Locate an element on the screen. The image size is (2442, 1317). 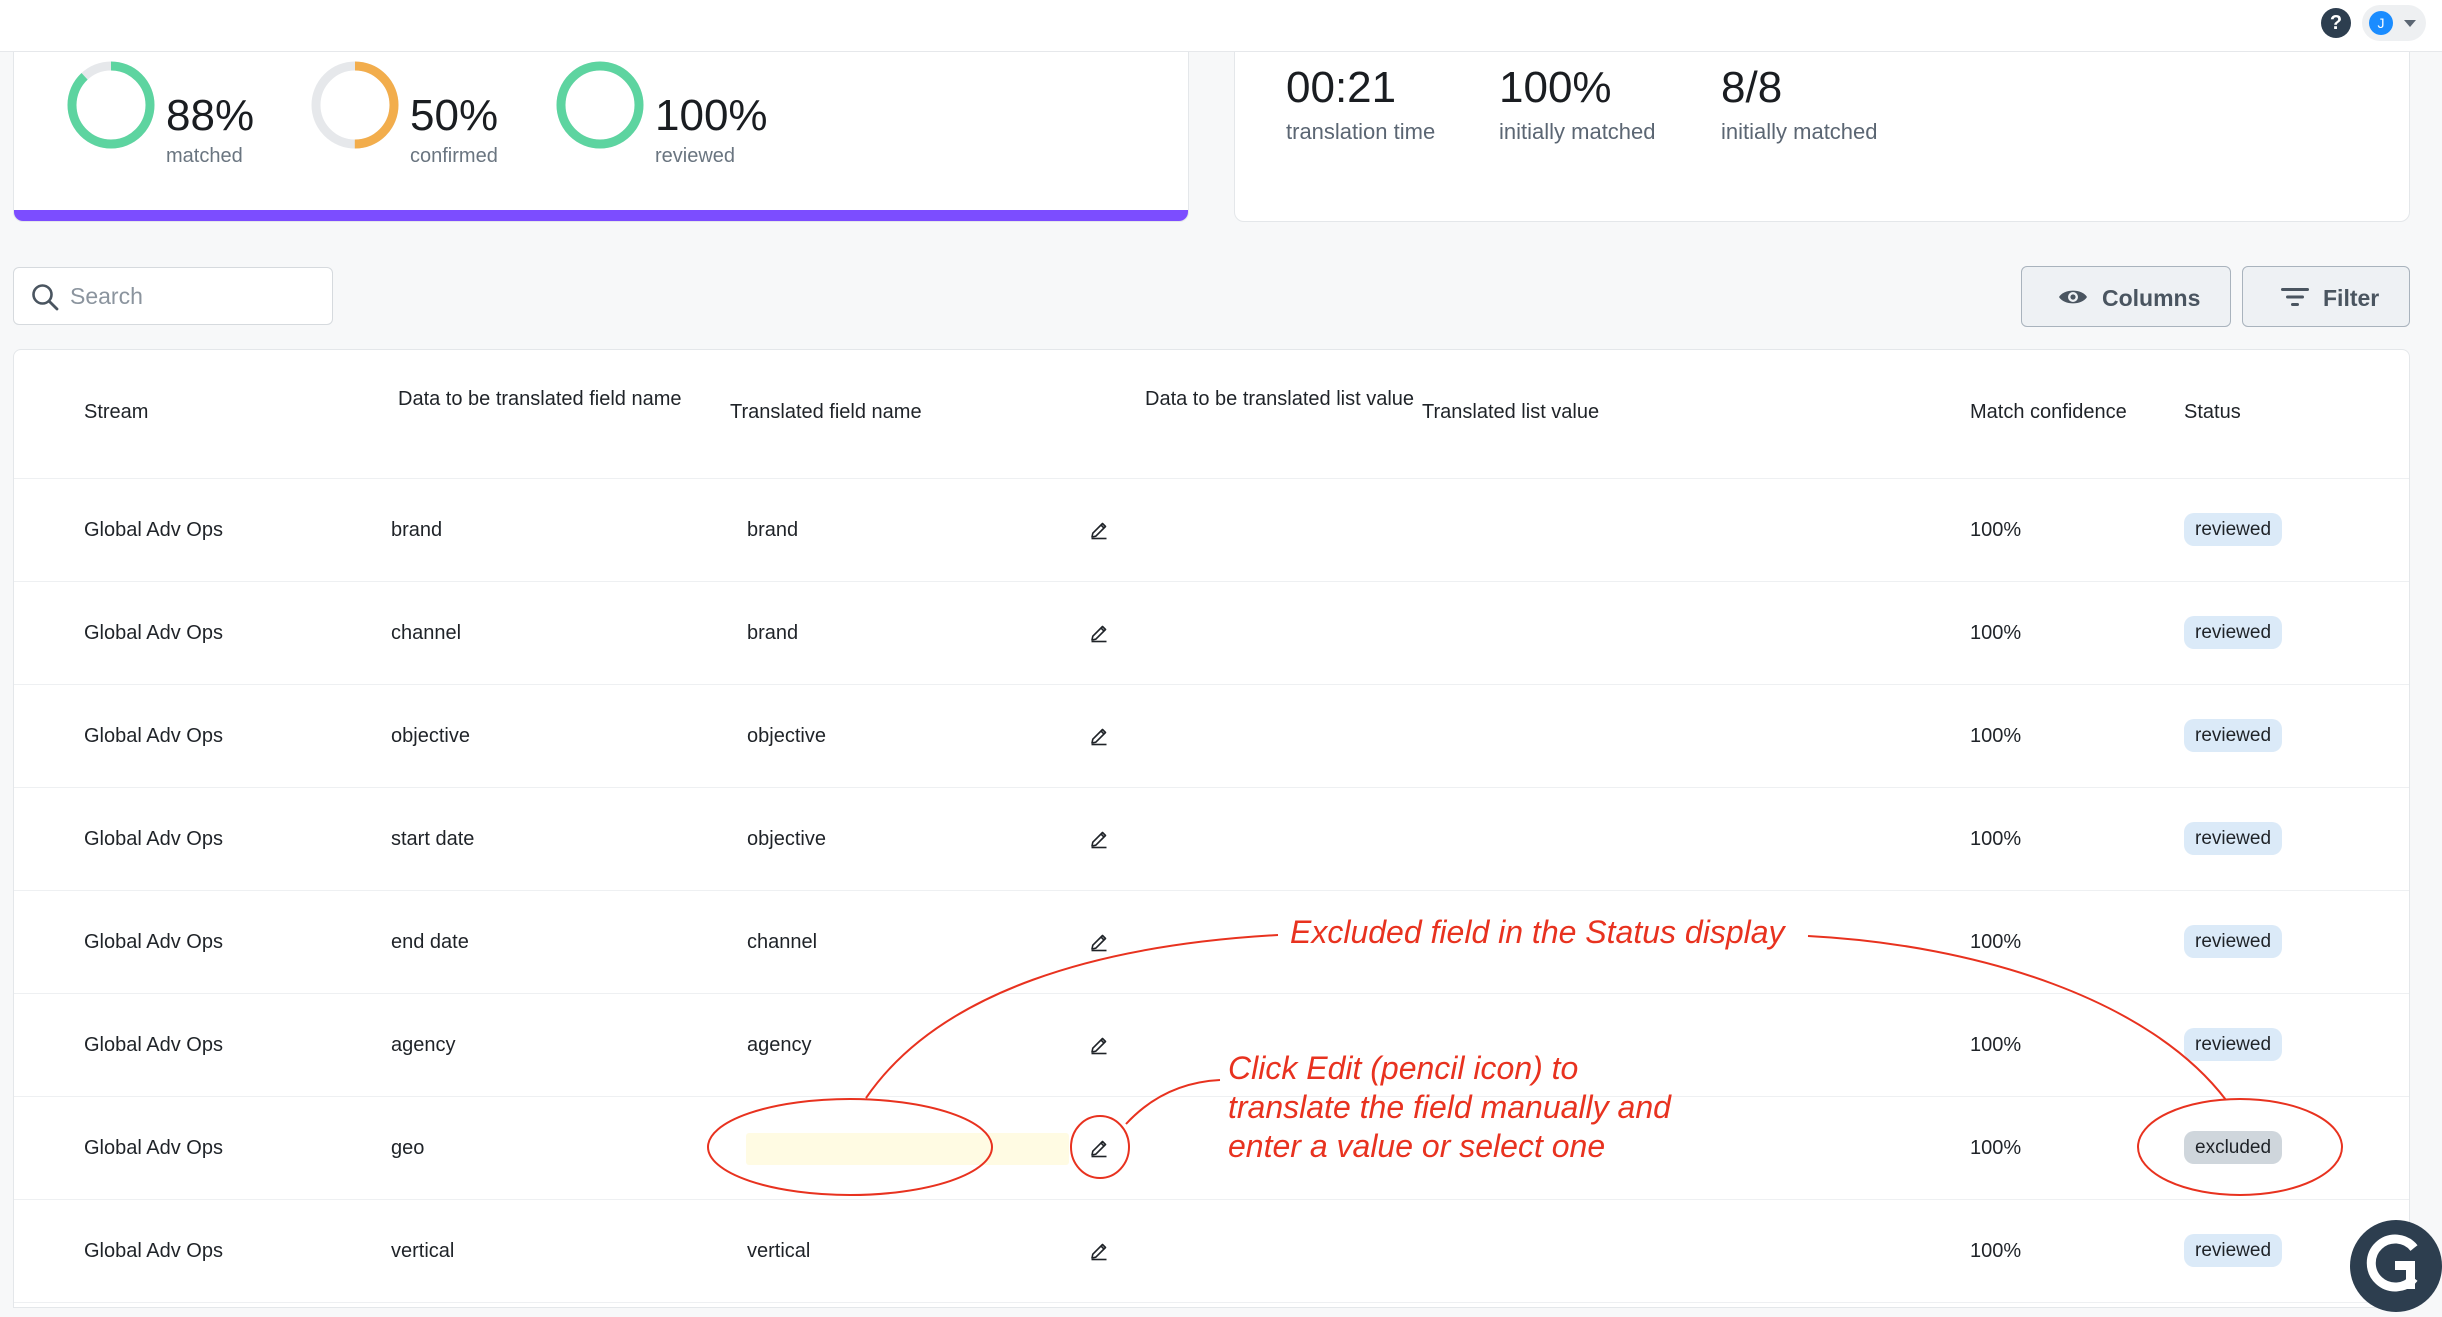
table-row: Global Adv Ops brand brand 100% reviewed is located at coordinates (1211, 530).